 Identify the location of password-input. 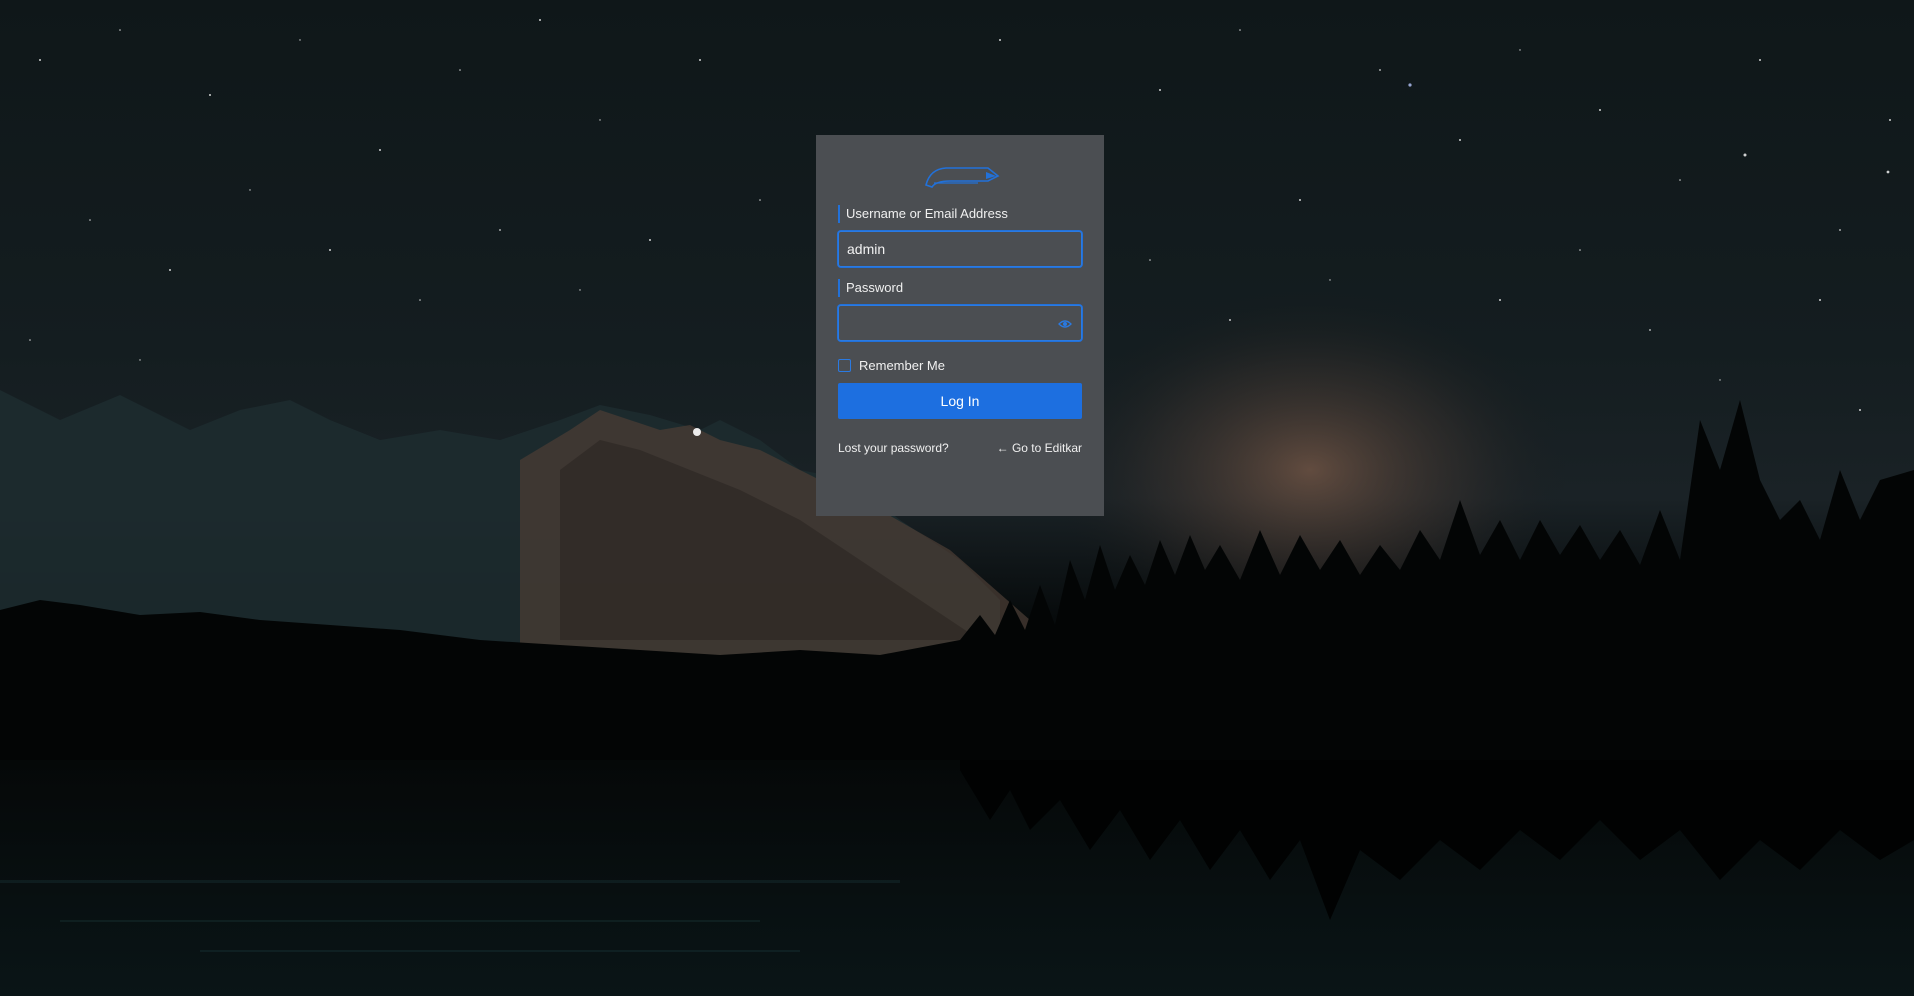
(960, 323).